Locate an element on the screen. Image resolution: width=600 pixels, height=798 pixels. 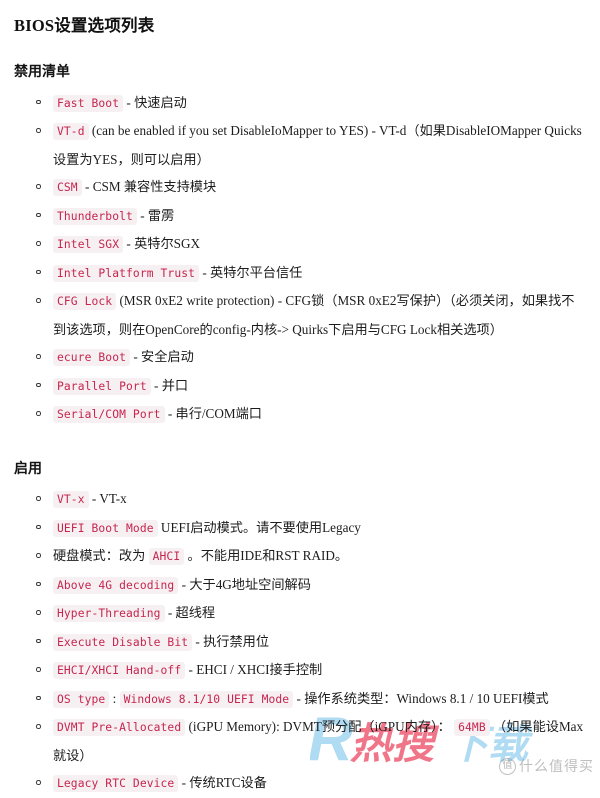
list-item: CSM - CSM 兼容性支持模块 is located at coordinates (311, 187).